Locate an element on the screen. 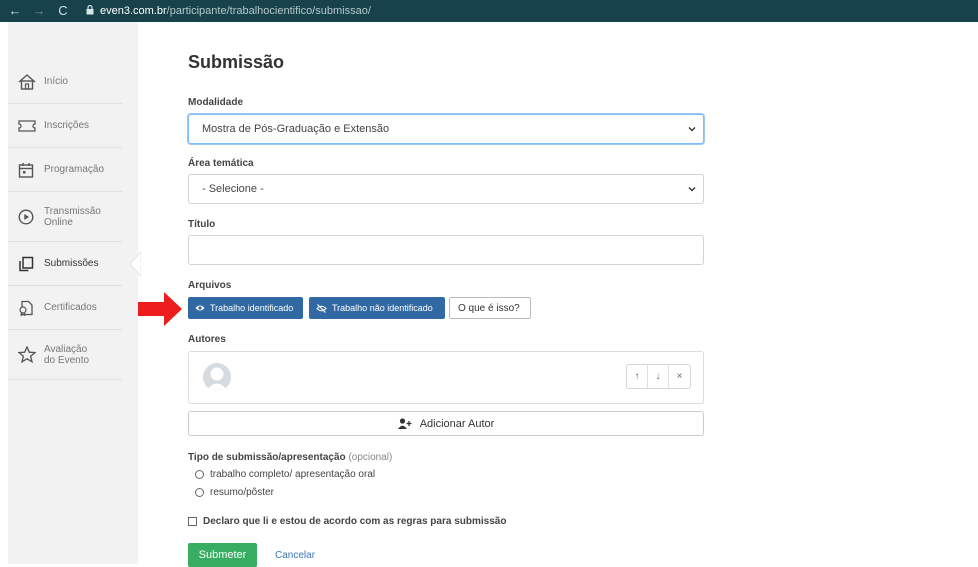  label-line-2: do Evento is located at coordinates (67, 360).